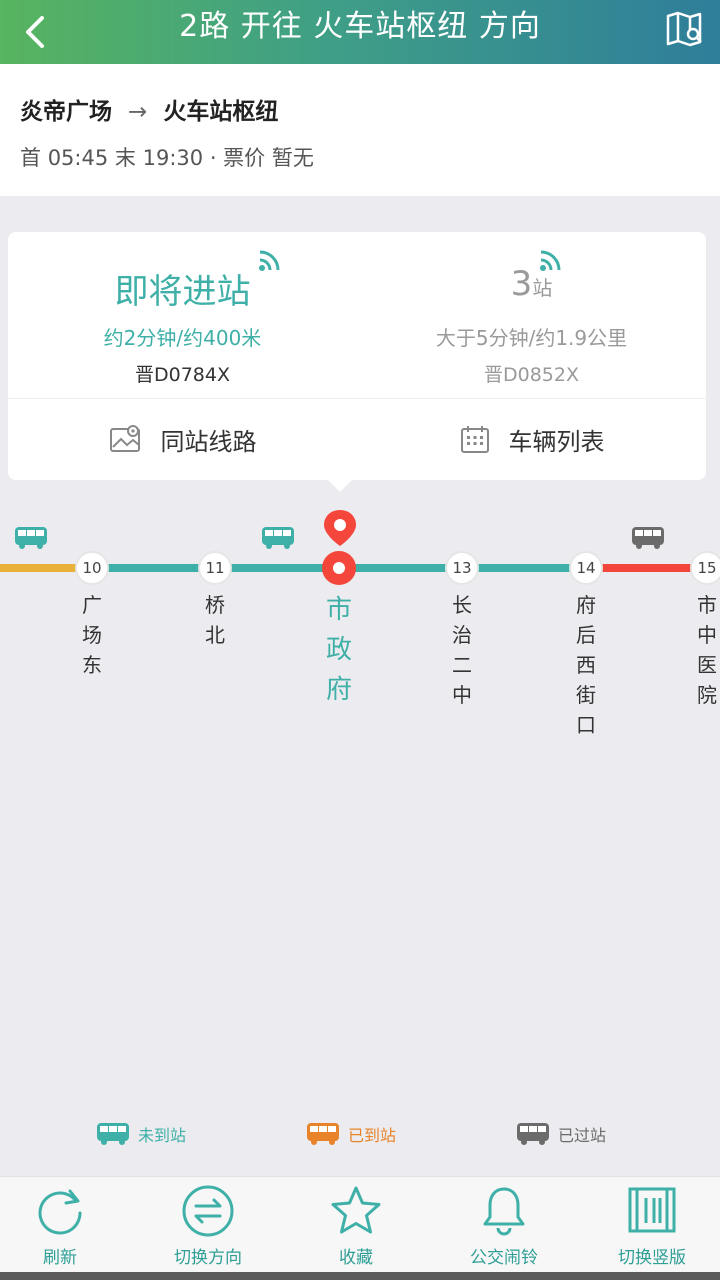 This screenshot has height=1280, width=720. Describe the element at coordinates (556, 441) in the screenshot. I see `vehicle-list-label: 车辆列表` at that location.